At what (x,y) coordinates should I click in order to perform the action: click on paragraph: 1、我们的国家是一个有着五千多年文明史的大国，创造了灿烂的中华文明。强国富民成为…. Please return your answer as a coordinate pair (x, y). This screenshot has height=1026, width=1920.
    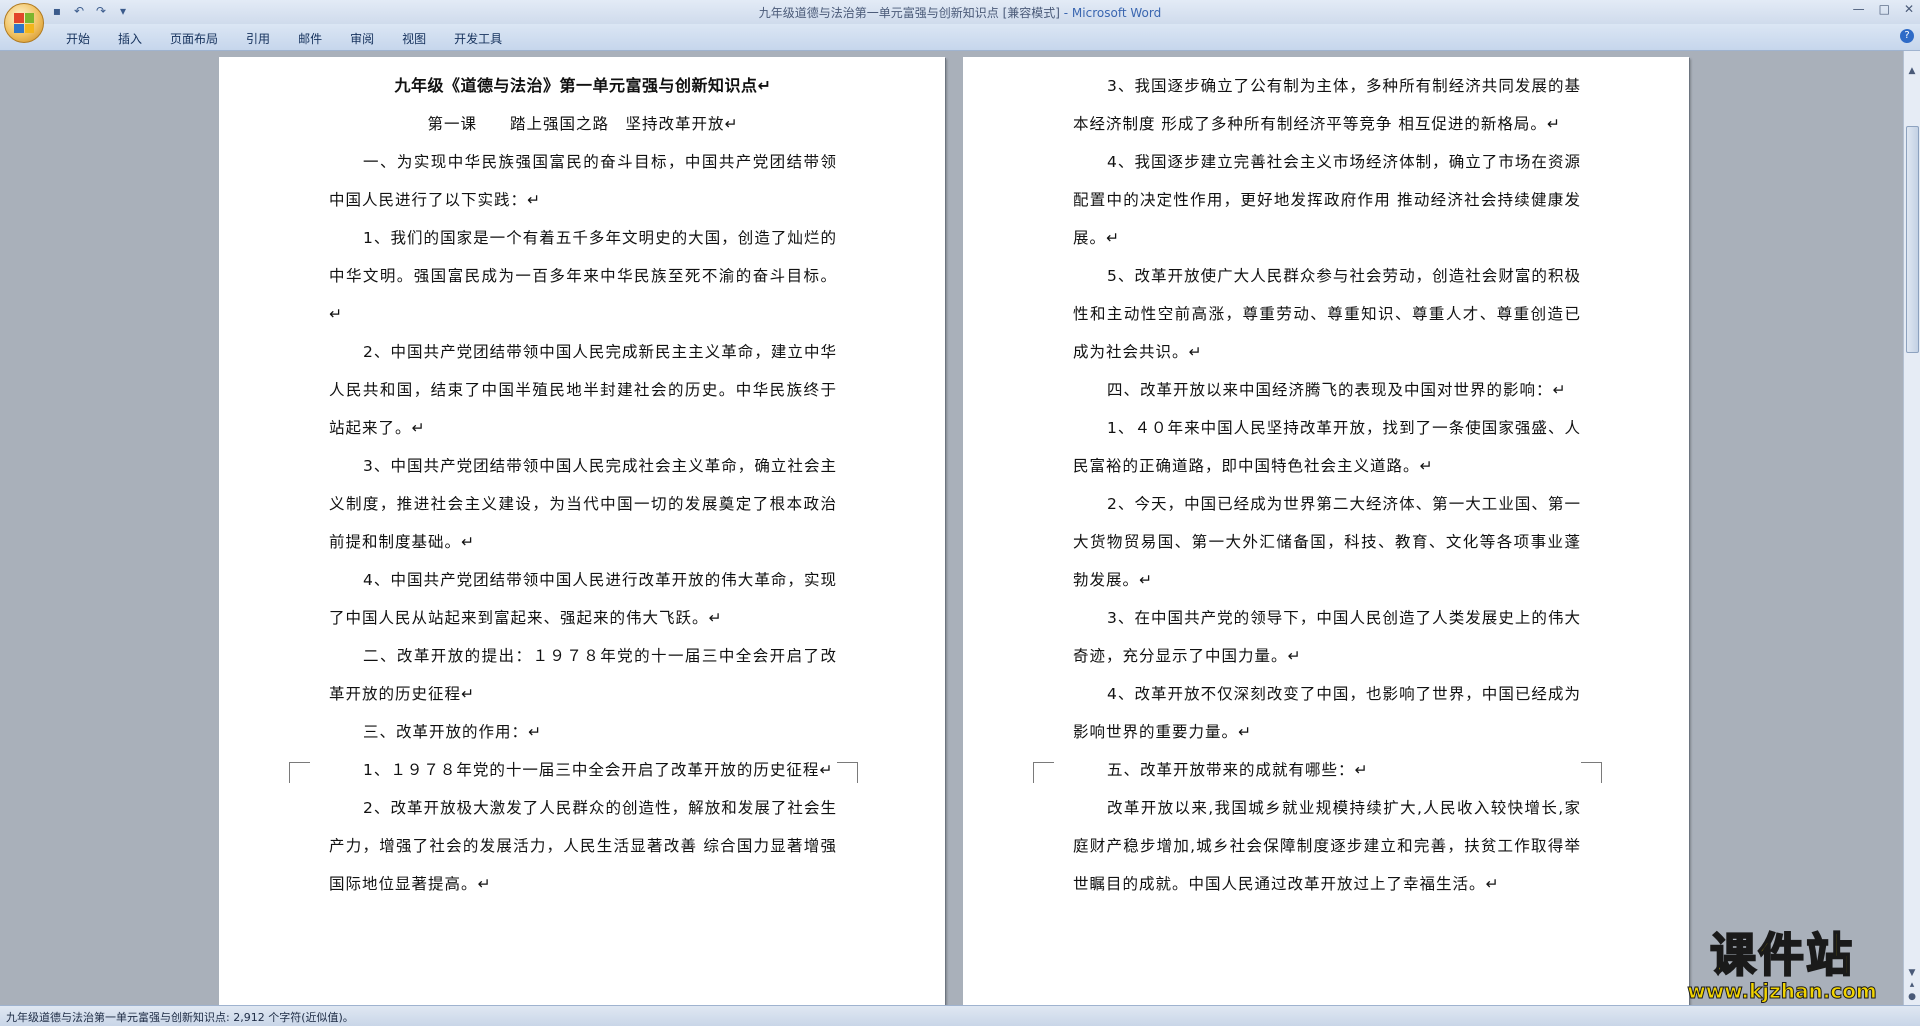
    Looking at the image, I should click on (583, 276).